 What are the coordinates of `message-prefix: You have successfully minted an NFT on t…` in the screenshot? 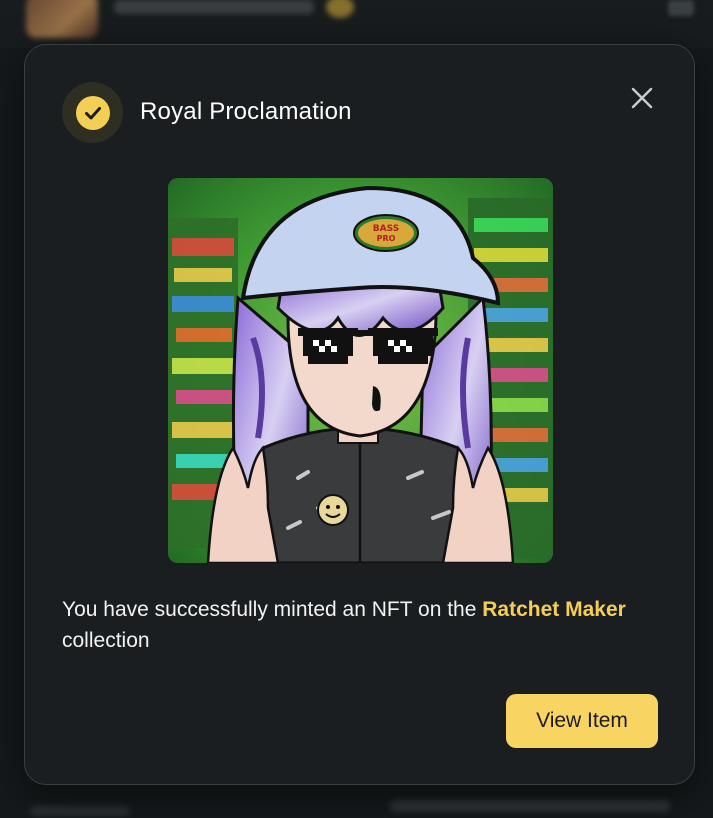 It's located at (272, 609).